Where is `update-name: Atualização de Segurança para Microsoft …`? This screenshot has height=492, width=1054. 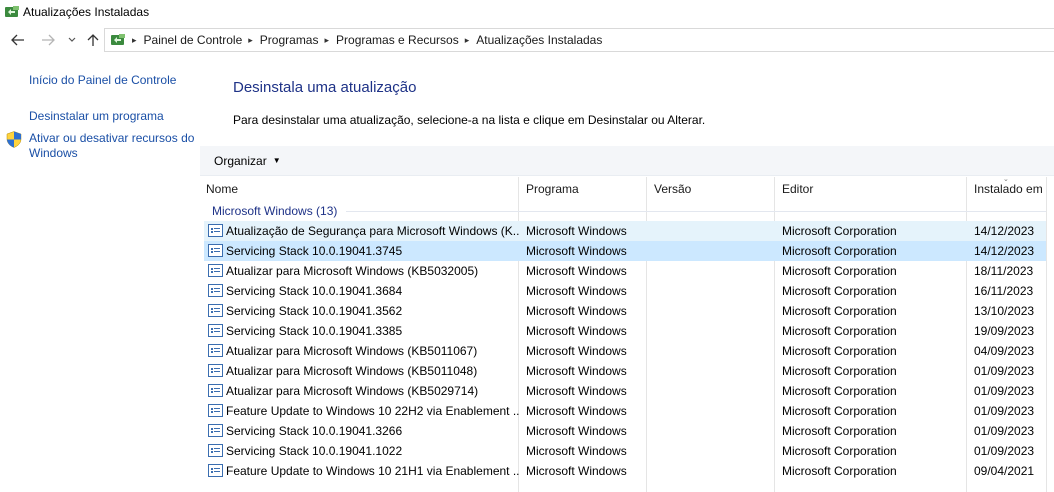 update-name: Atualização de Segurança para Microsoft … is located at coordinates (373, 231).